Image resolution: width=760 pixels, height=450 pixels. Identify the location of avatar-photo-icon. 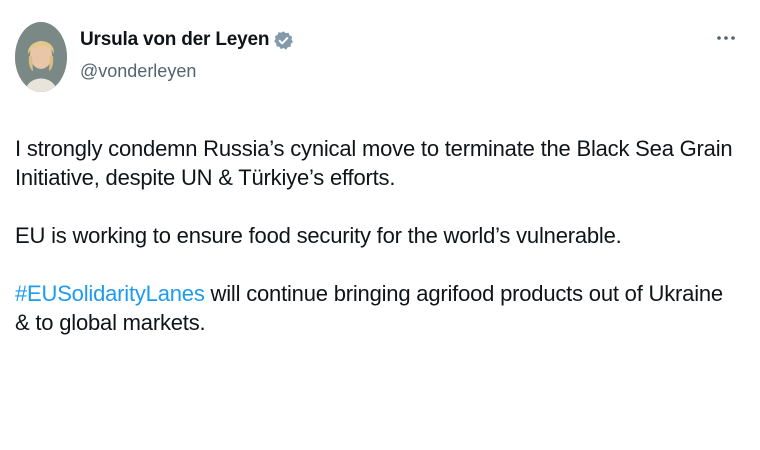
(41, 57).